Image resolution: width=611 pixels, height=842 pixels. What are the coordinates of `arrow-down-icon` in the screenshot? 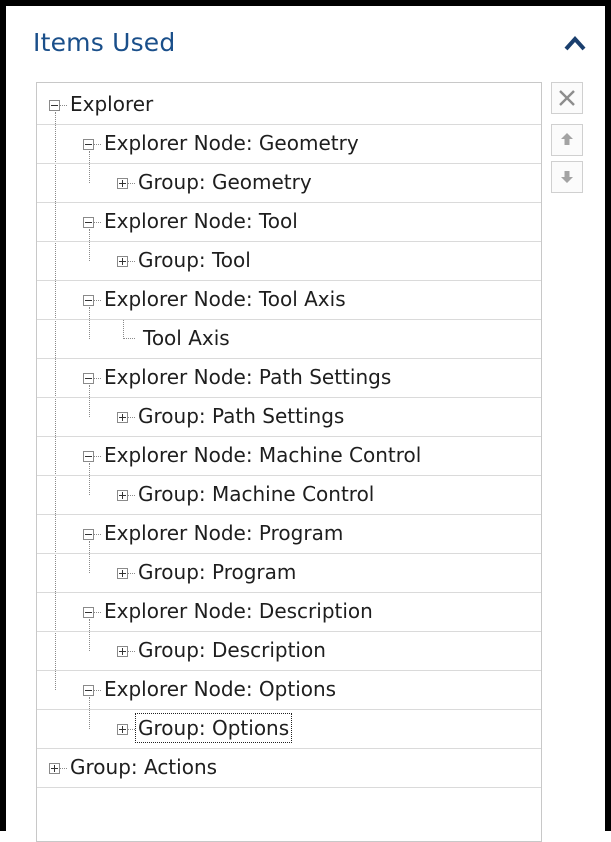 It's located at (567, 183).